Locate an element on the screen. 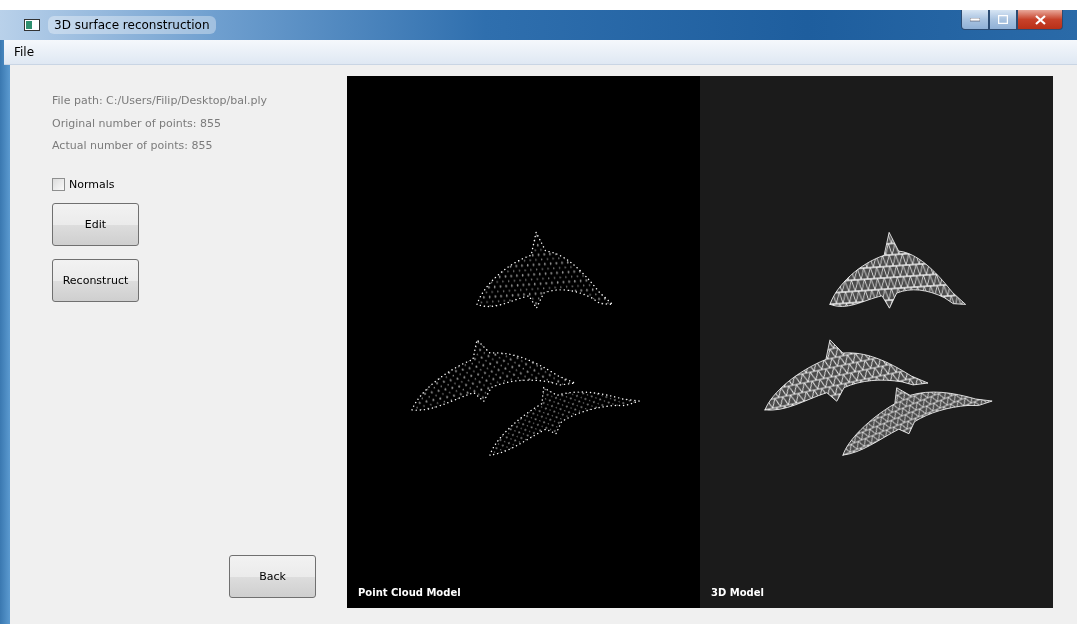 The width and height of the screenshot is (1077, 624). info-text: Original number of points: 855 is located at coordinates (137, 123).